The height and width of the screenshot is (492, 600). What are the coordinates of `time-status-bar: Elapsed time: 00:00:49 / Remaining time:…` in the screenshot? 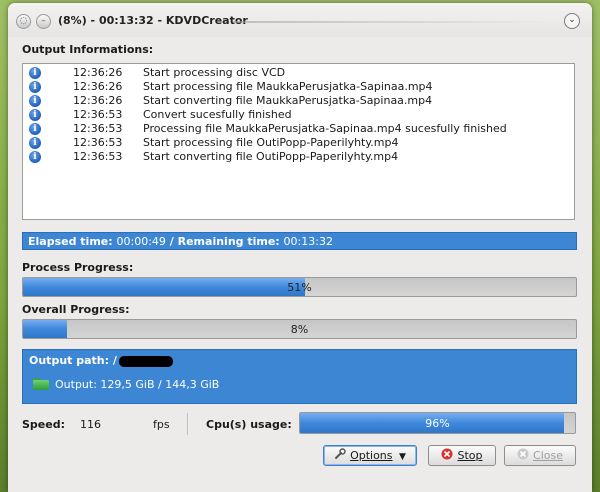 It's located at (299, 241).